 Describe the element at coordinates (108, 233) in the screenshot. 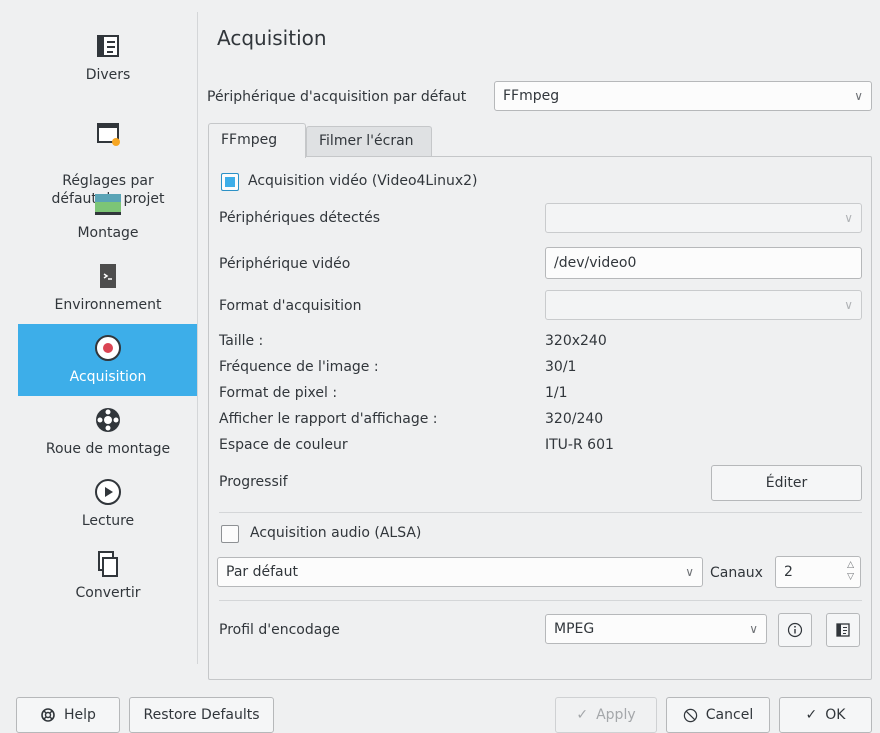

I see `sidebar-item-label: Montage` at that location.